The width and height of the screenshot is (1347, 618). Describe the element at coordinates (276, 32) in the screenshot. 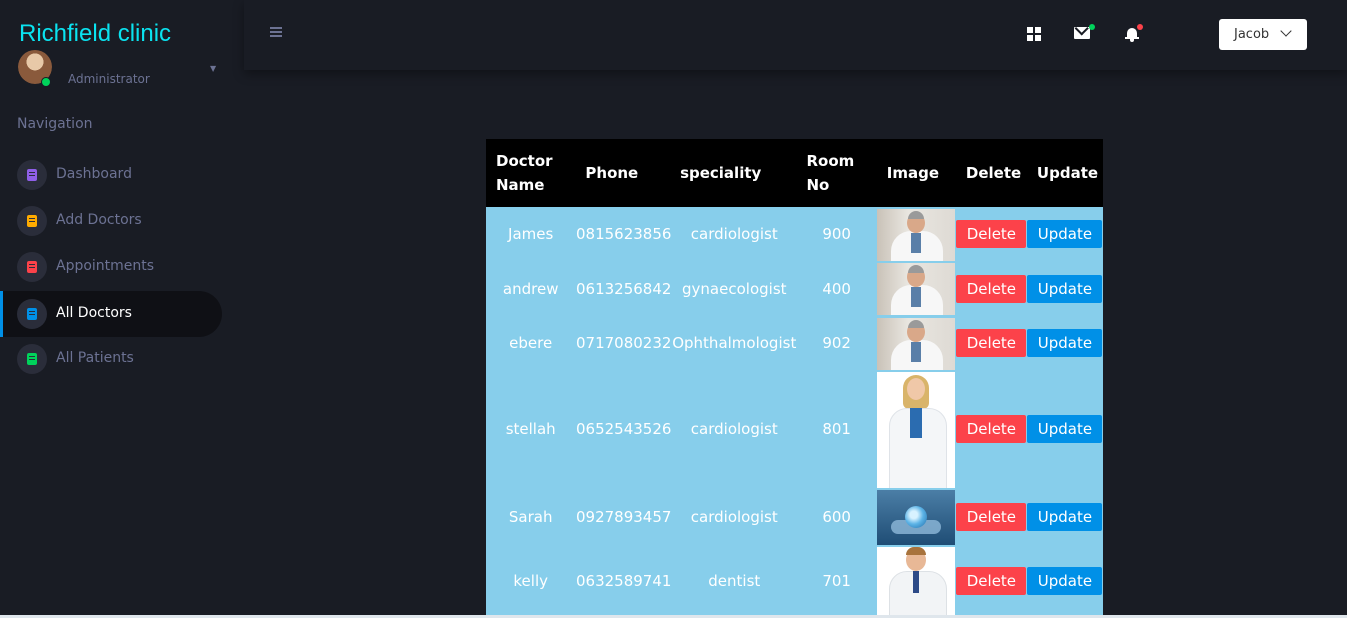

I see `menu-toggle-icon` at that location.